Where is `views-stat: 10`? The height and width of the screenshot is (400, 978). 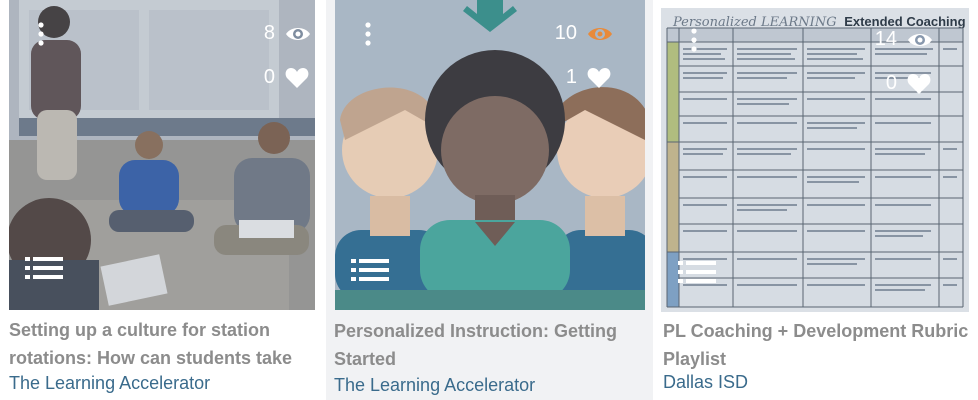 views-stat: 10 is located at coordinates (584, 33).